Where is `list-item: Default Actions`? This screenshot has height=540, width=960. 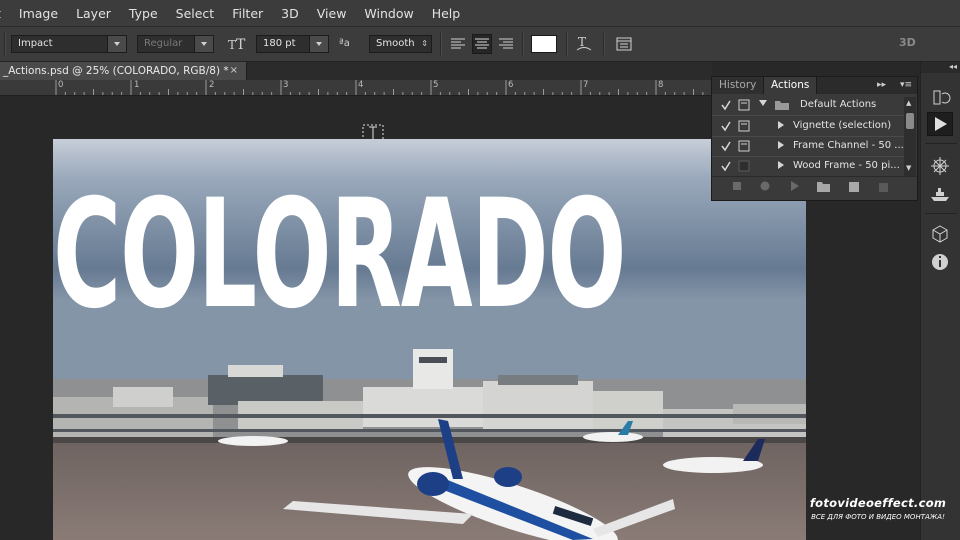
list-item: Default Actions is located at coordinates (808, 105).